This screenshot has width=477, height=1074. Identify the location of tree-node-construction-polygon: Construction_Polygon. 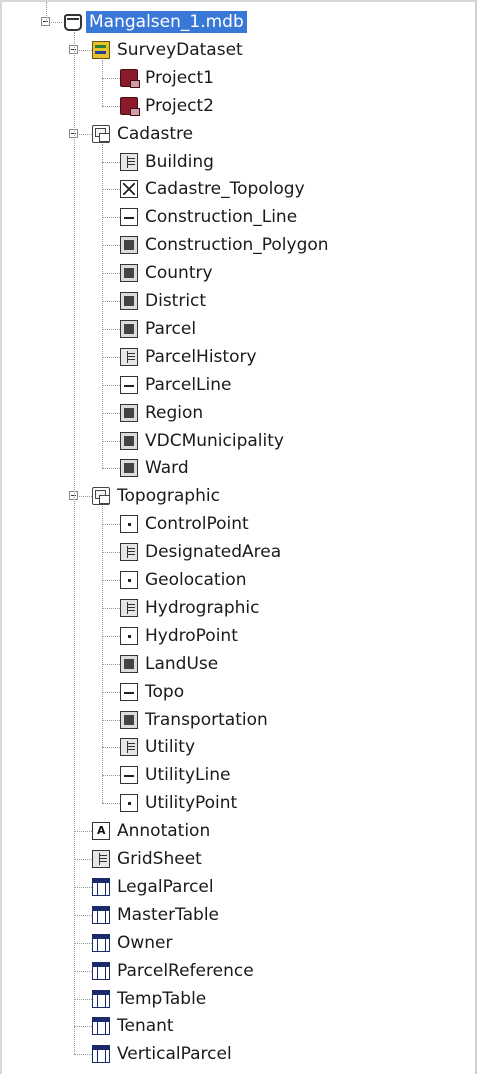
(226, 245).